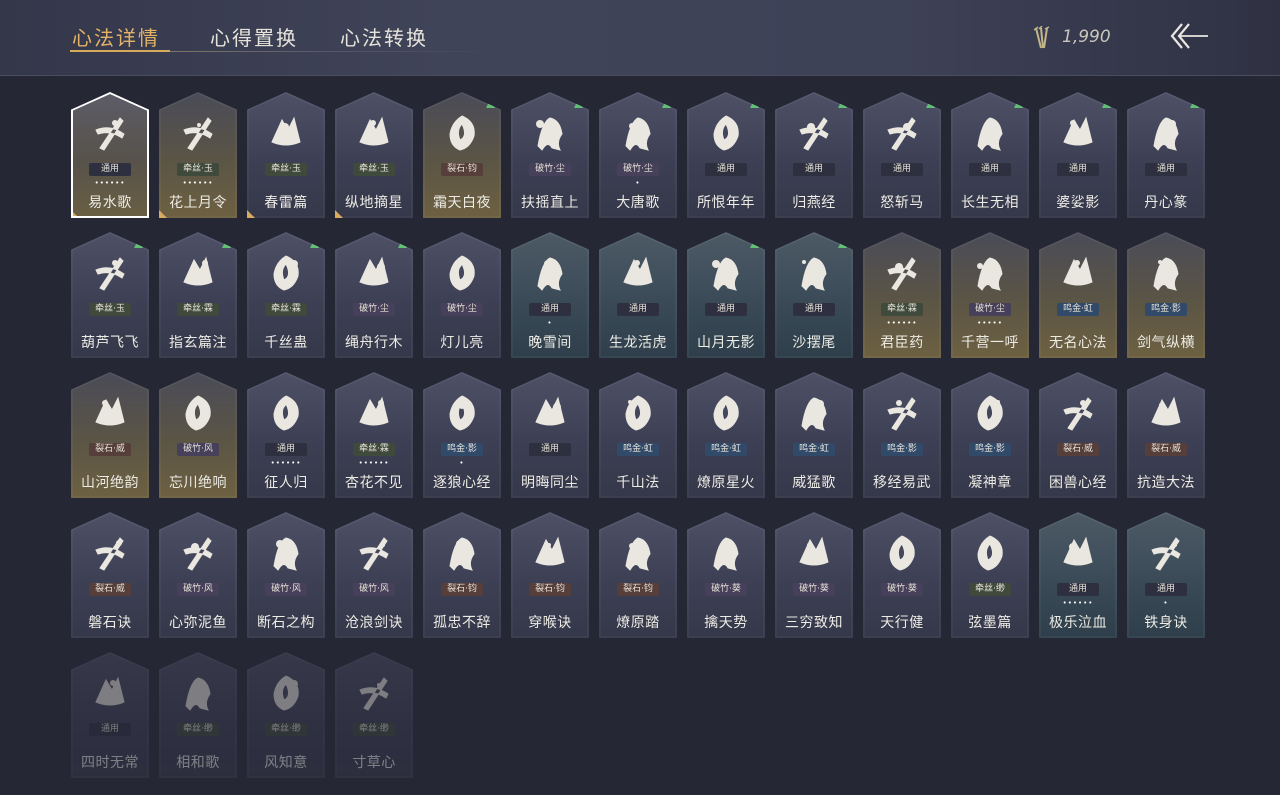 The width and height of the screenshot is (1280, 795). Describe the element at coordinates (814, 155) in the screenshot. I see `xinfa-card: 通用 归燕经` at that location.